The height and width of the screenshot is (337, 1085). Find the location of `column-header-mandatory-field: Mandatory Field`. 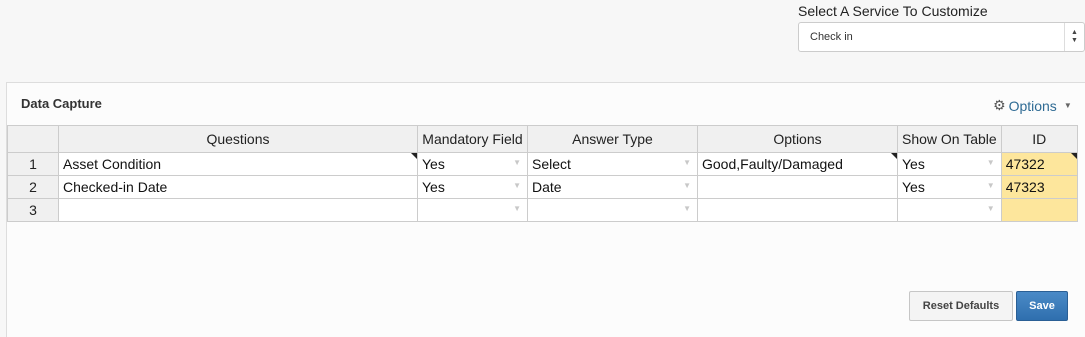

column-header-mandatory-field: Mandatory Field is located at coordinates (472, 139).